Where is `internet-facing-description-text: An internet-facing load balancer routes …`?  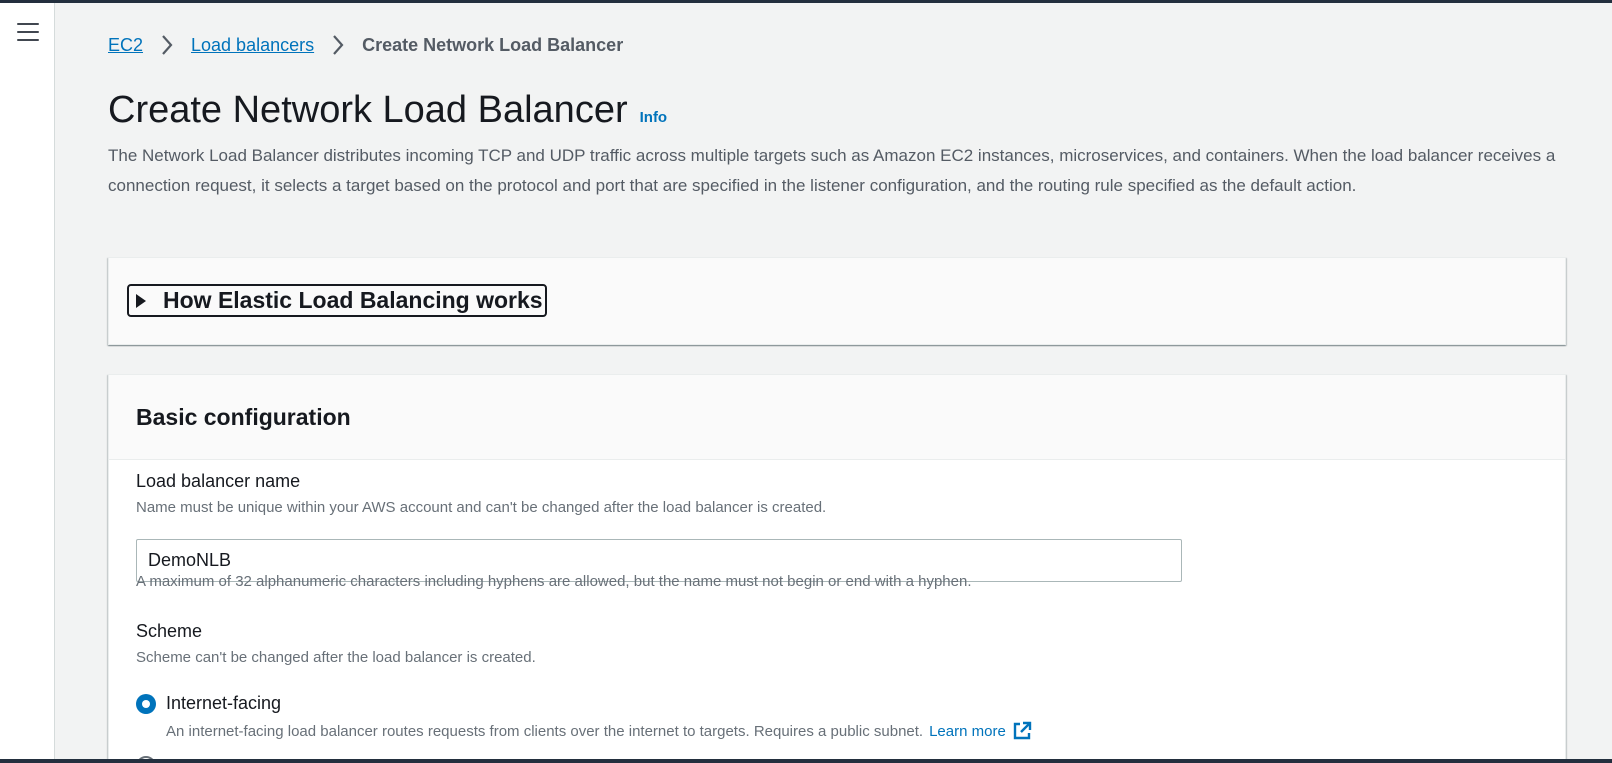 internet-facing-description-text: An internet-facing load balancer routes … is located at coordinates (545, 731).